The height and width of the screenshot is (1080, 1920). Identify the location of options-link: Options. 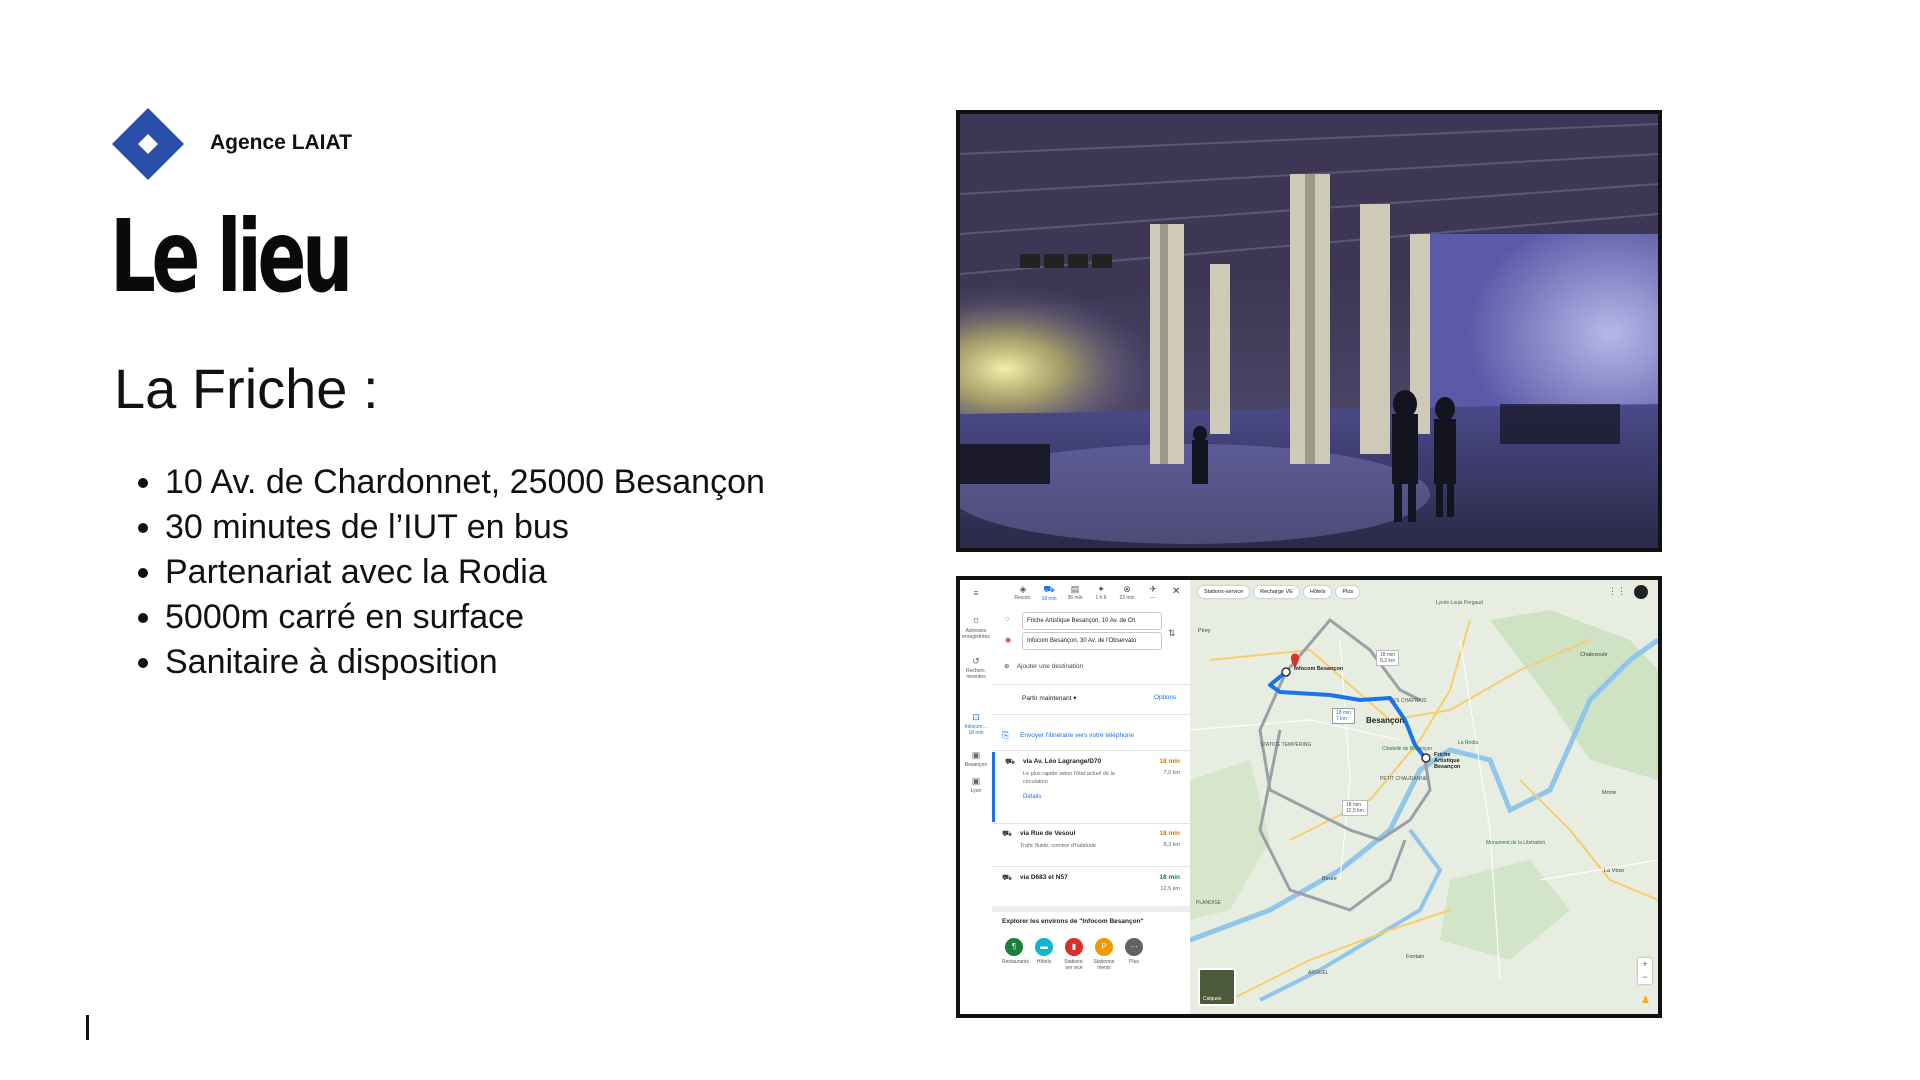
(1165, 697).